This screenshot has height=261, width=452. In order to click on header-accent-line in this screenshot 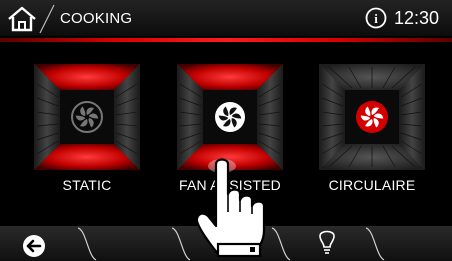, I will do `click(226, 40)`.